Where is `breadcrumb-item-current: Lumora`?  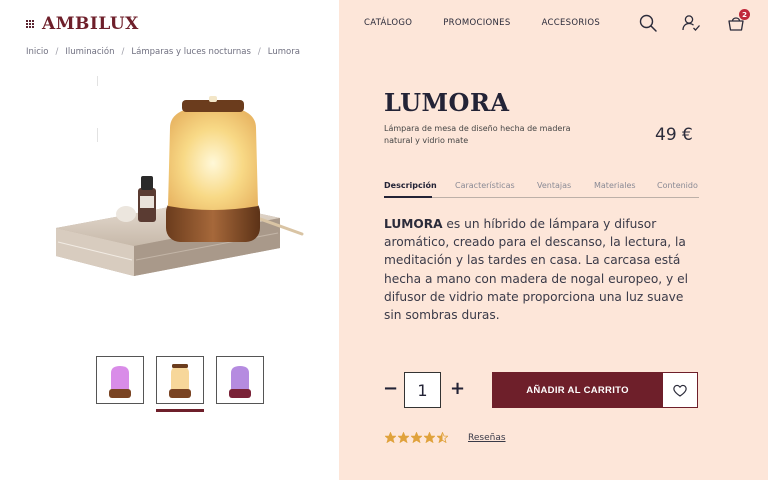
breadcrumb-item-current: Lumora is located at coordinates (283, 52).